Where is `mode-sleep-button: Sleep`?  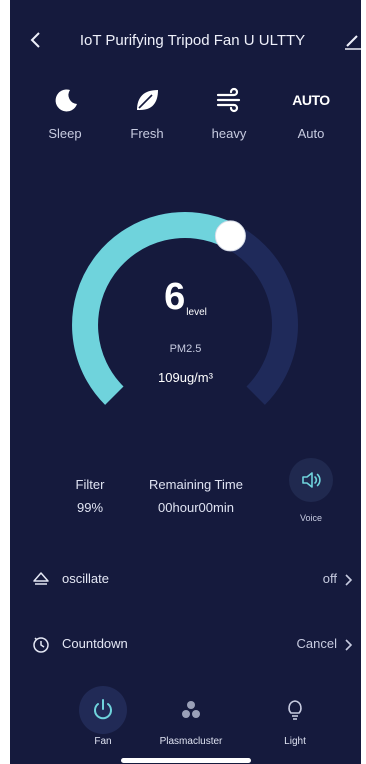 mode-sleep-button: Sleep is located at coordinates (65, 110).